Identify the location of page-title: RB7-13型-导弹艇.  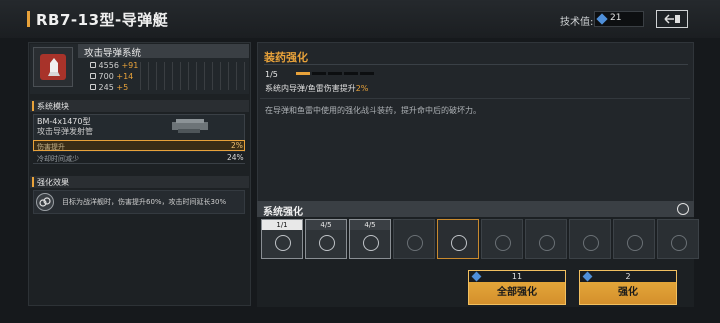
(102, 20).